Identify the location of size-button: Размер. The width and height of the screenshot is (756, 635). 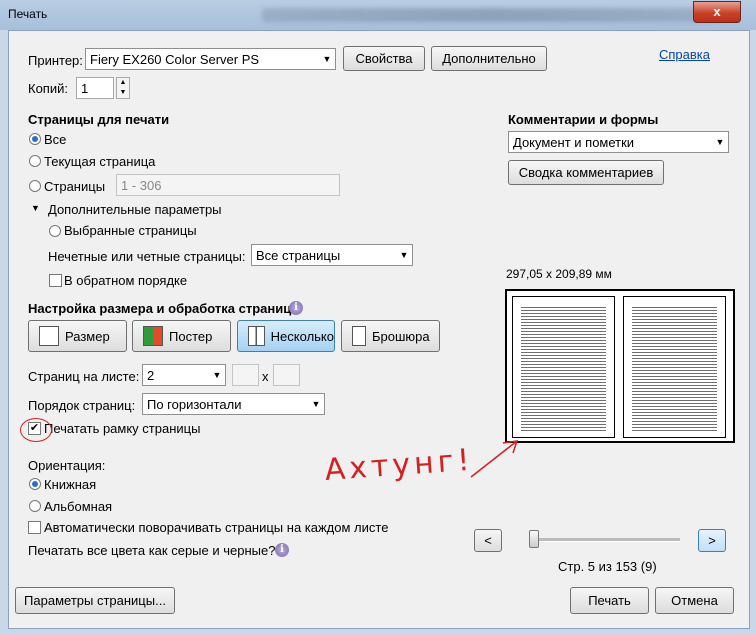
(77, 336).